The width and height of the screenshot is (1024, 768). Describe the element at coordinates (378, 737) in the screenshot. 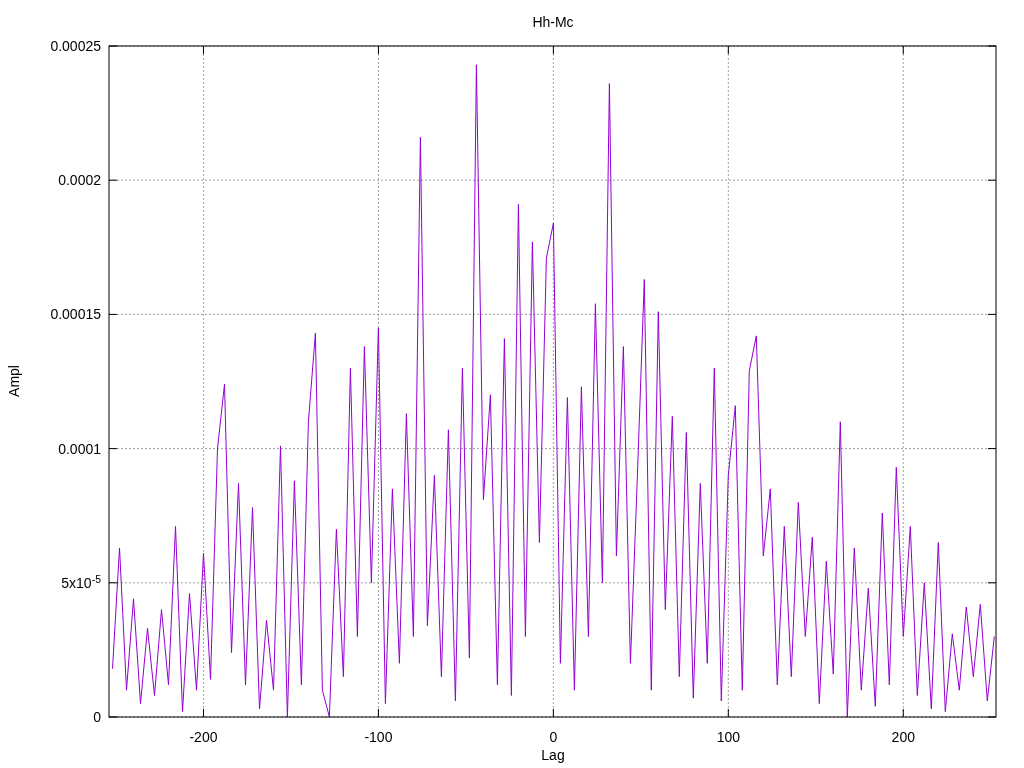

I see `tick-label: -100` at that location.